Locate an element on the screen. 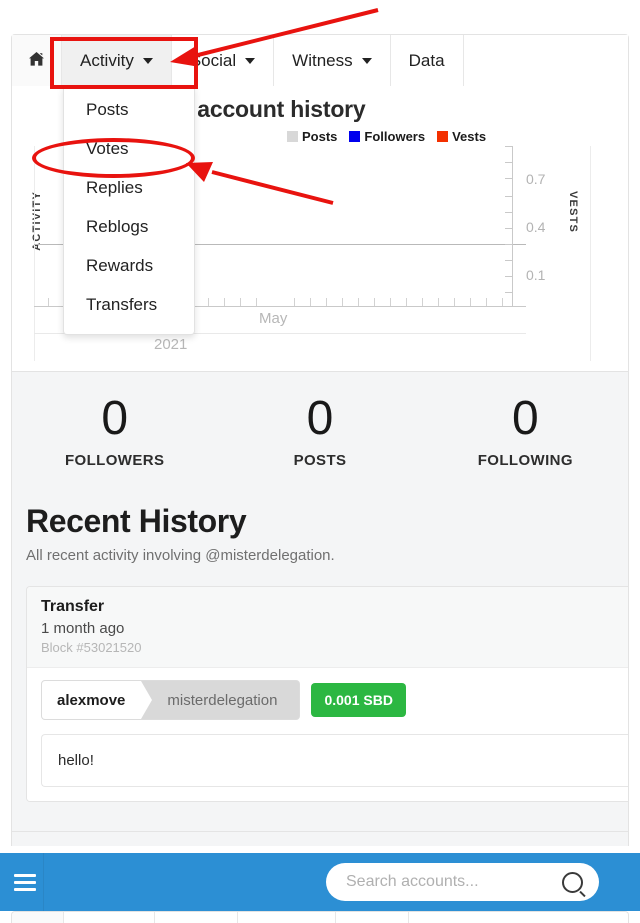 The width and height of the screenshot is (640, 923). dropdown-item-replies: Replies is located at coordinates (129, 188).